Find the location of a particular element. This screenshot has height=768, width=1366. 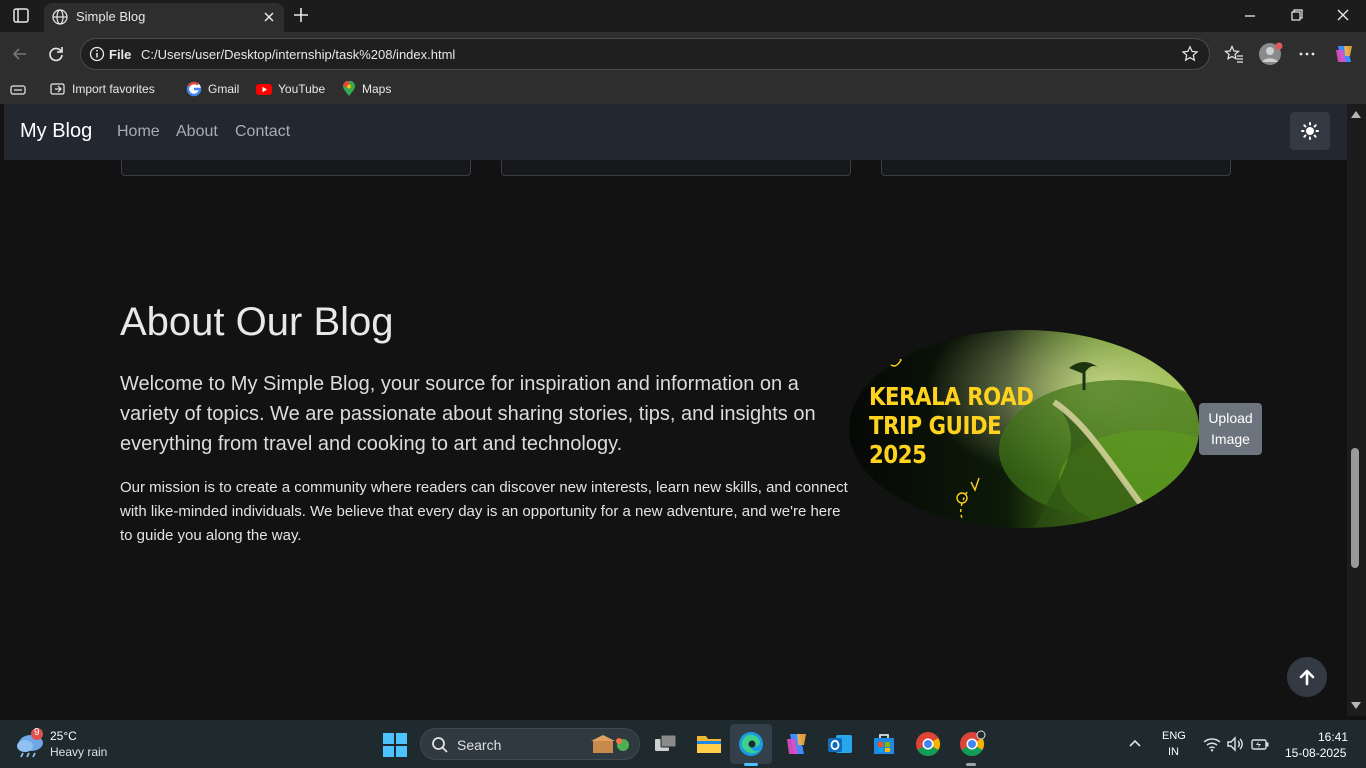

chevron-up-icon is located at coordinates (1135, 743).